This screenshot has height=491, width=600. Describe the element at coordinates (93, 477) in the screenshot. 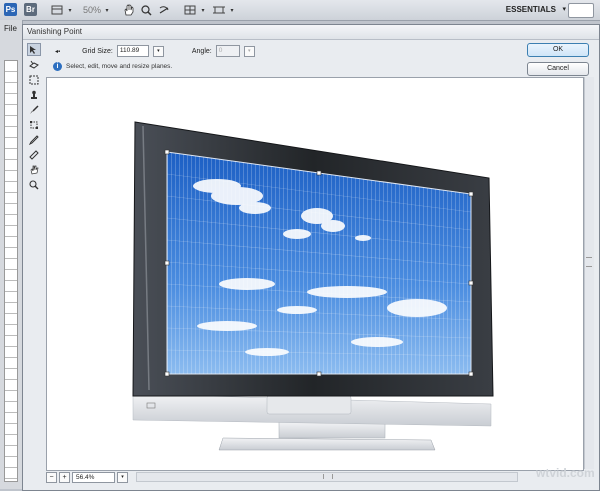

I see `zoom-level-field: 56.4%` at that location.